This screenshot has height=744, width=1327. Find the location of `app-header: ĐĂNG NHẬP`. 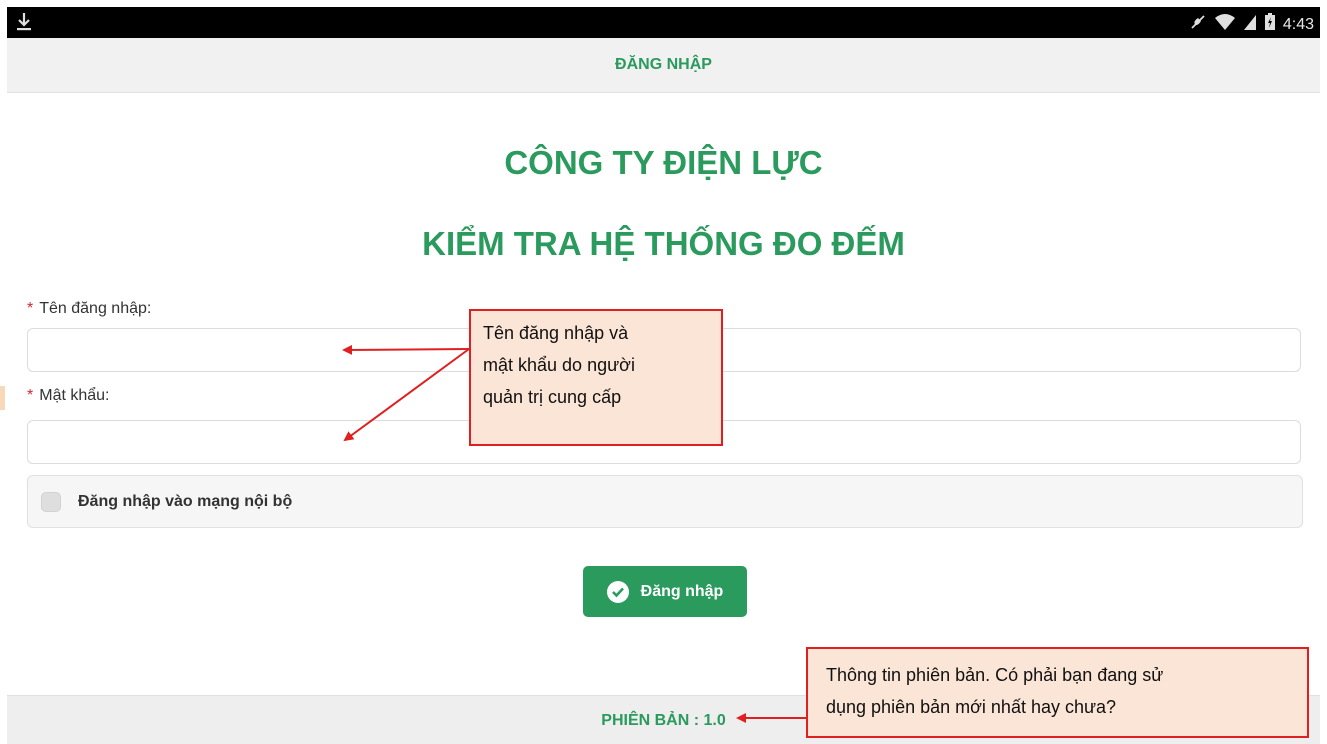

app-header: ĐĂNG NHẬP is located at coordinates (663, 65).